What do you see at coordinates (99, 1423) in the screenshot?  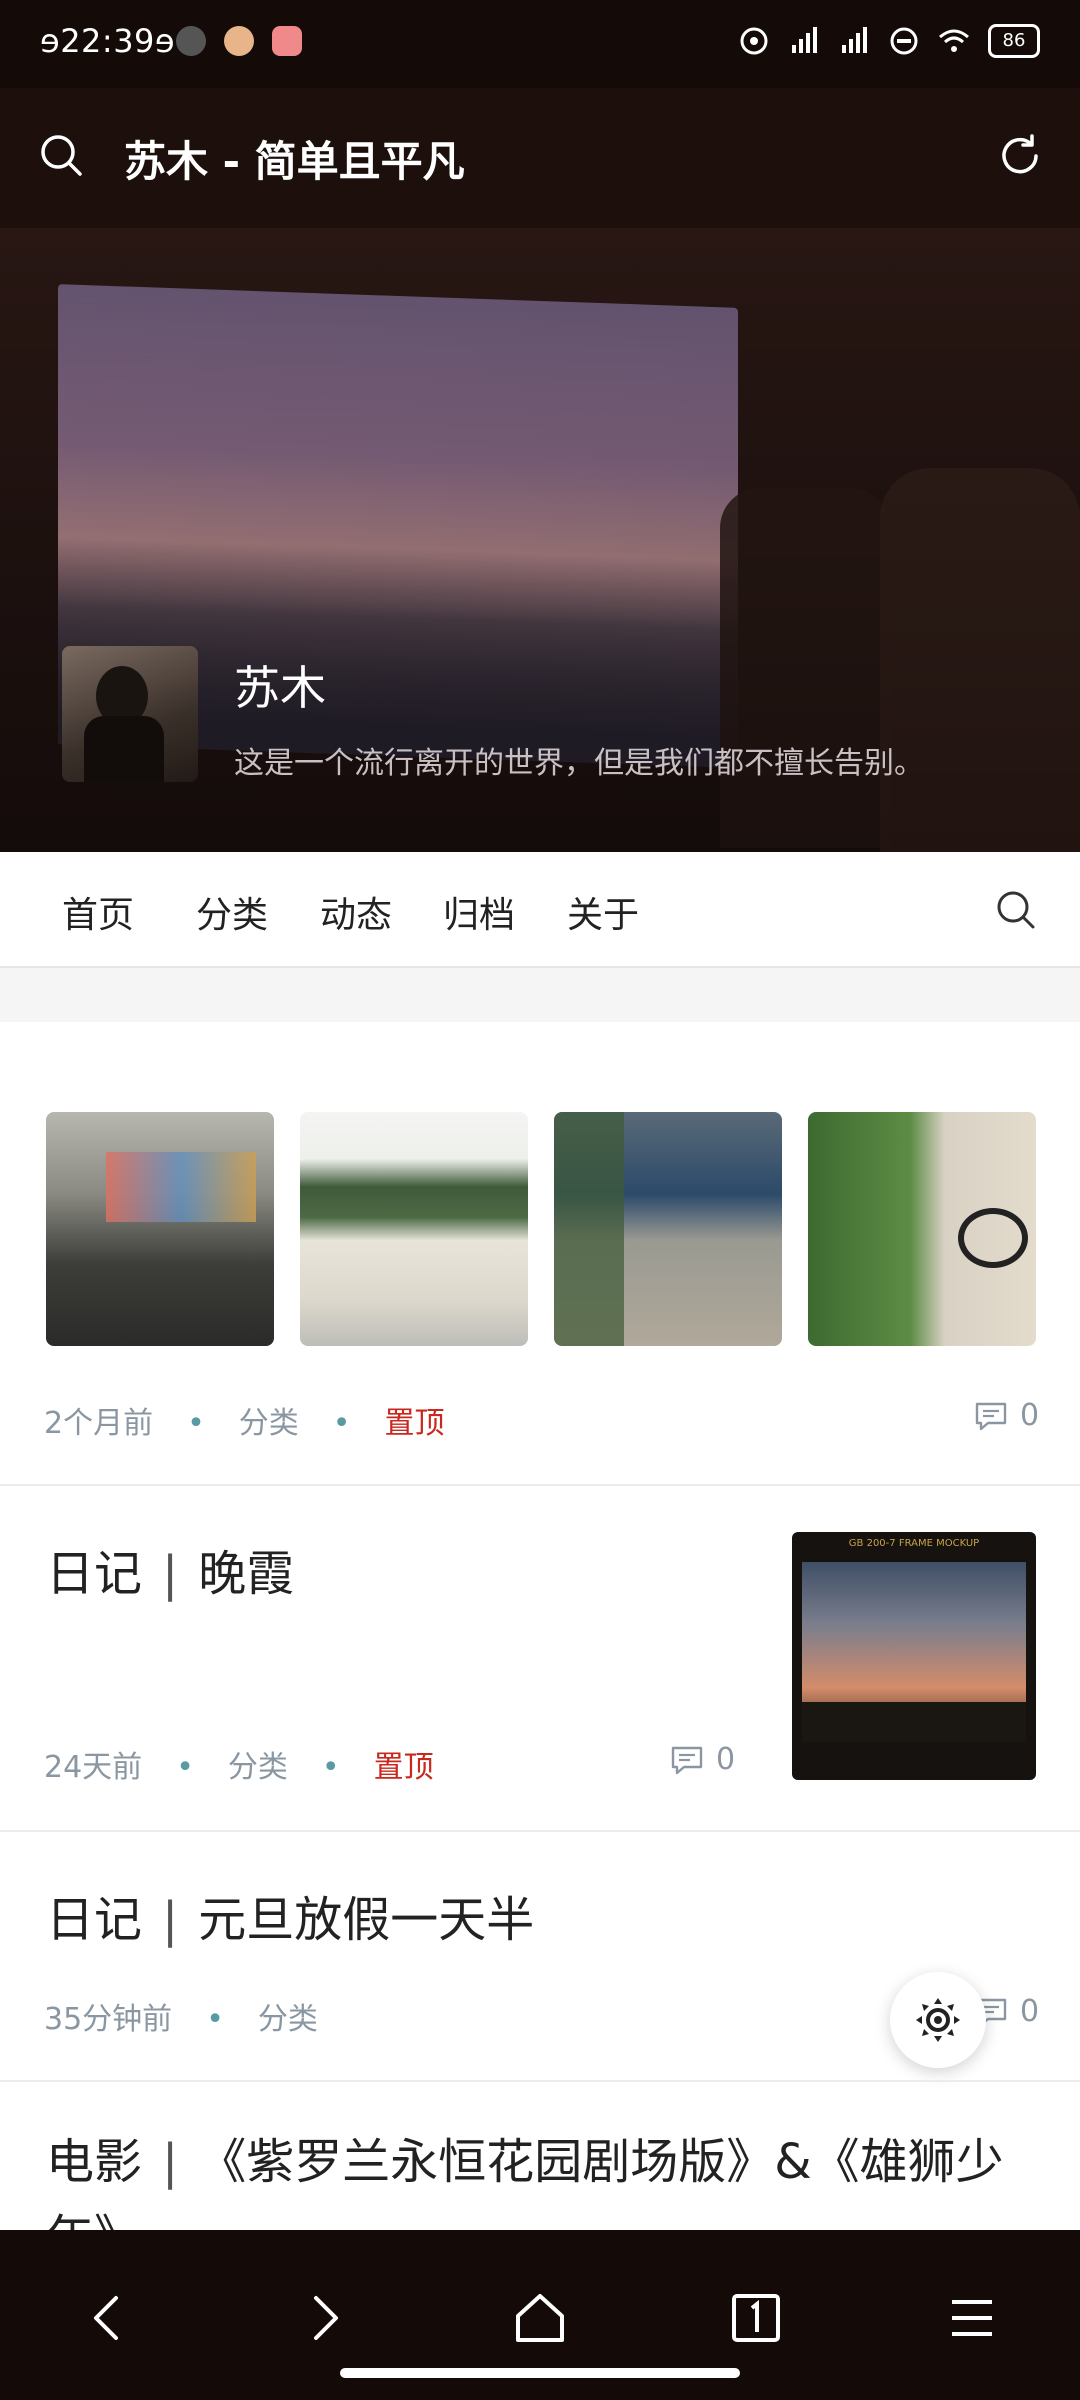 I see `post-time: 2个月前` at bounding box center [99, 1423].